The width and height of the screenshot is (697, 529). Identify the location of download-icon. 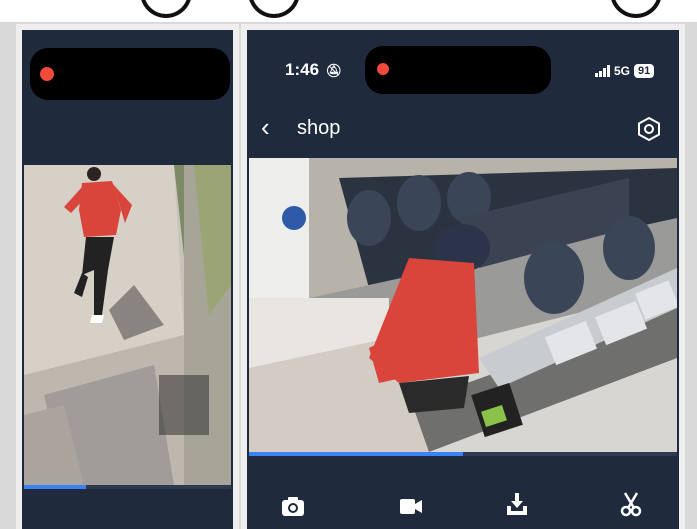
(517, 504).